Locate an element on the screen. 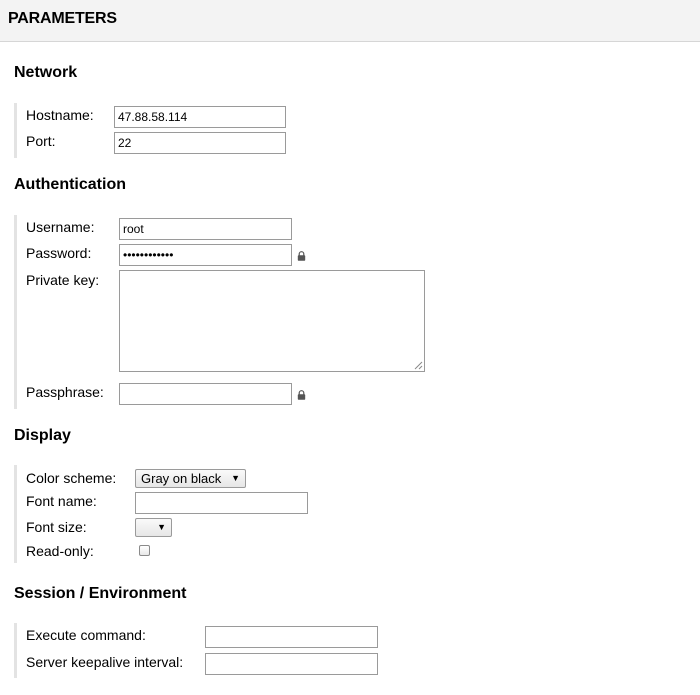 The width and height of the screenshot is (700, 695). font-name-input is located at coordinates (221, 503).